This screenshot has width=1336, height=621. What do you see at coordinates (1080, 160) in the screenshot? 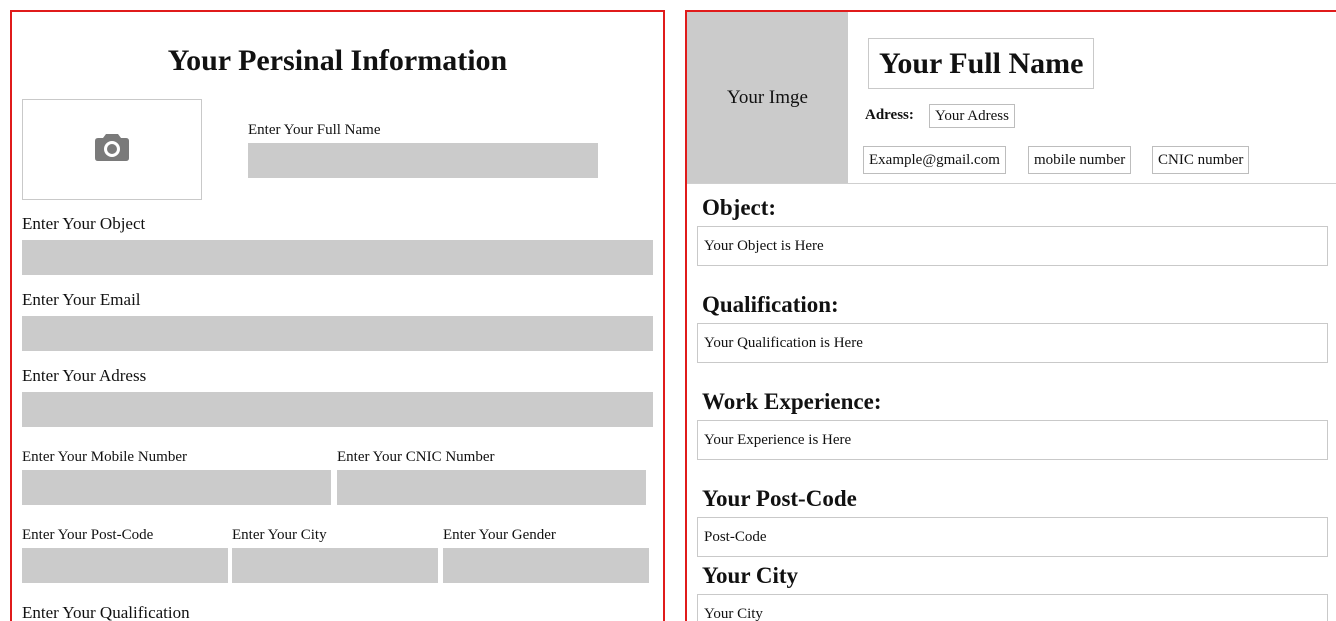
I see `cv-mobile: mobile number` at bounding box center [1080, 160].